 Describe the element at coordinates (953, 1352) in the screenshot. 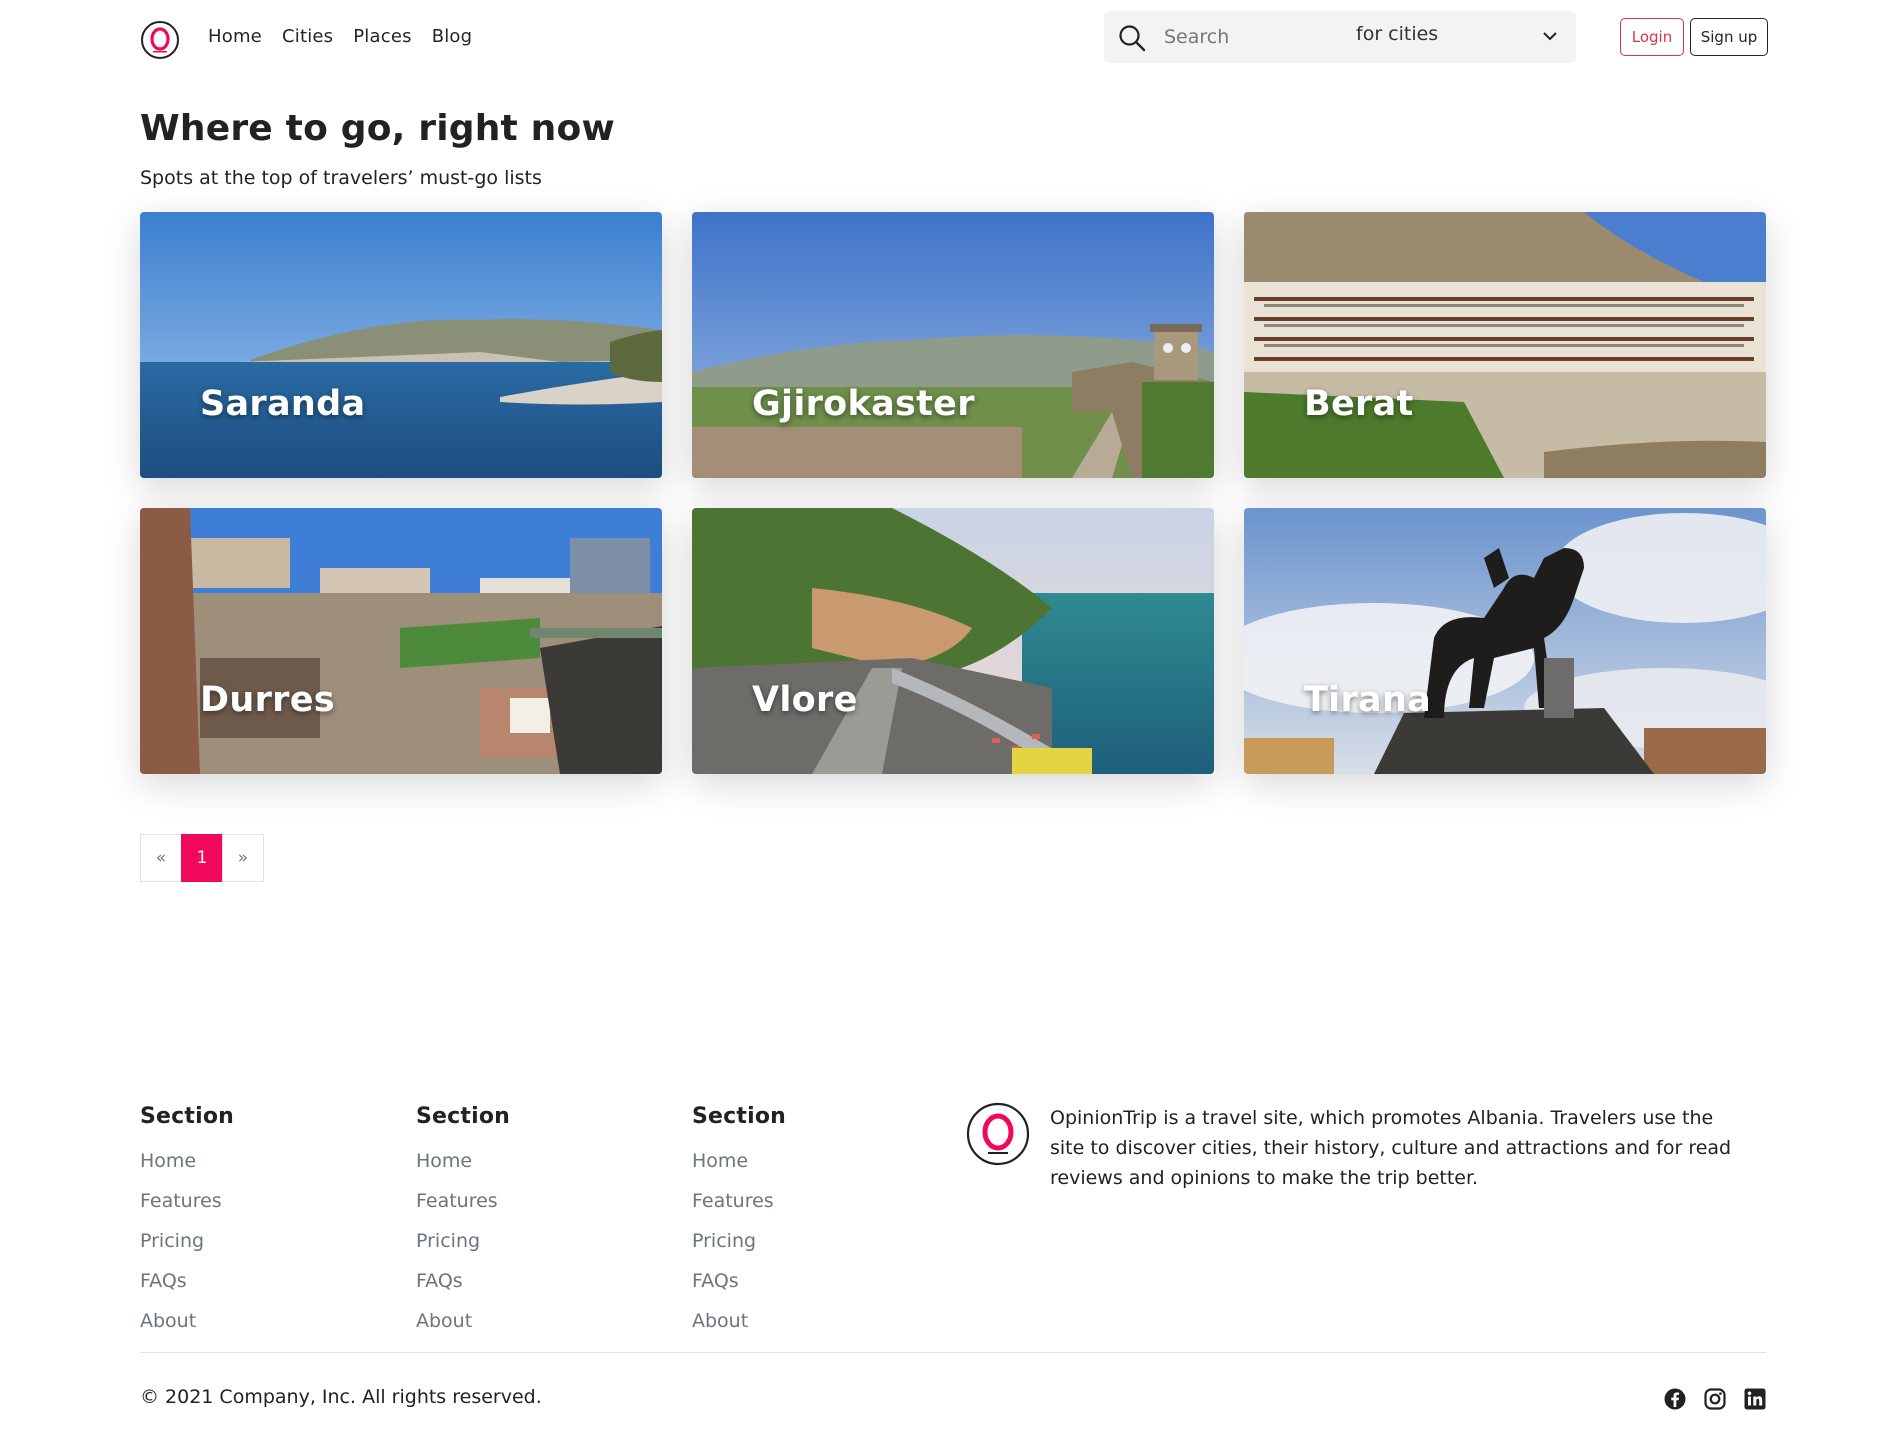

I see `footer-divider` at that location.